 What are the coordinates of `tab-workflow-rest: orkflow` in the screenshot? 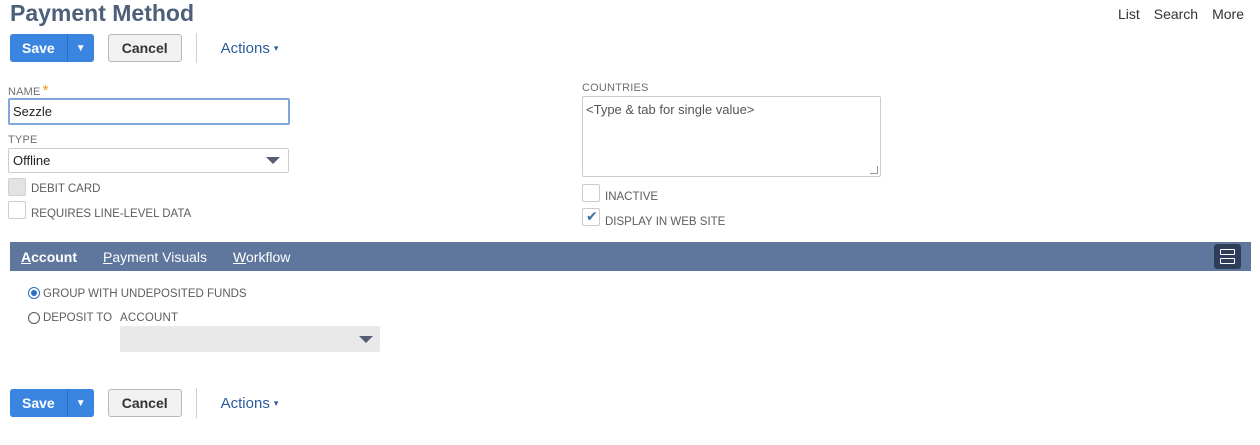 It's located at (268, 256).